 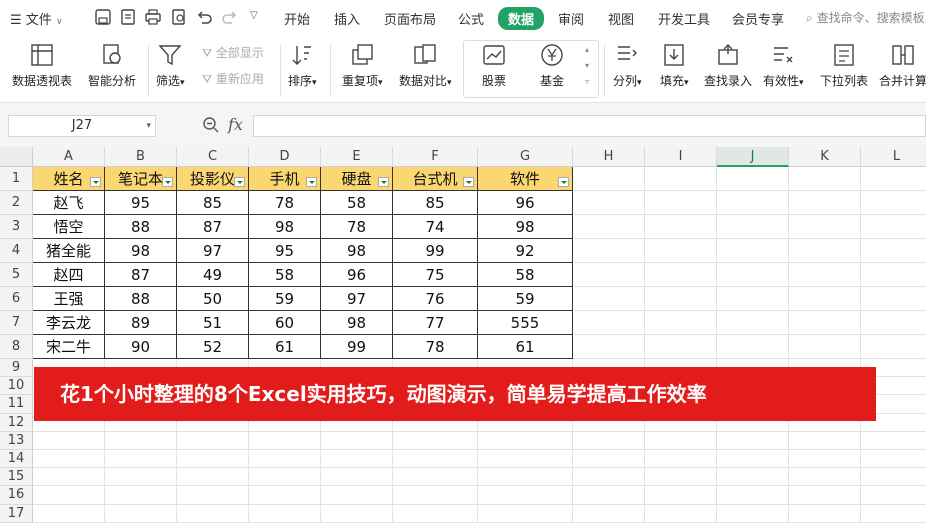 What do you see at coordinates (893, 157) in the screenshot?
I see `column-header-l: L` at bounding box center [893, 157].